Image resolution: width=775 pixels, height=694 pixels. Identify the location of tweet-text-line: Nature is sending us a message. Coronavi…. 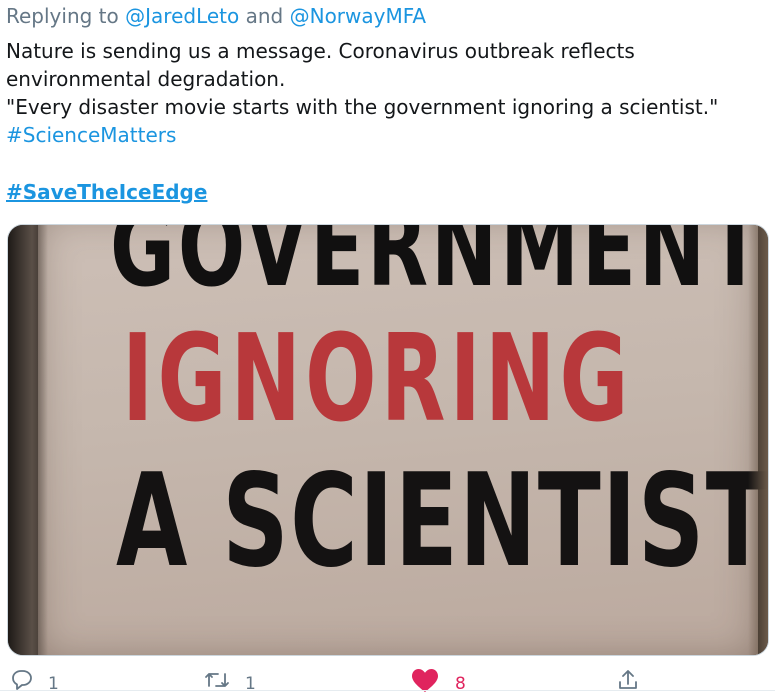
(320, 51).